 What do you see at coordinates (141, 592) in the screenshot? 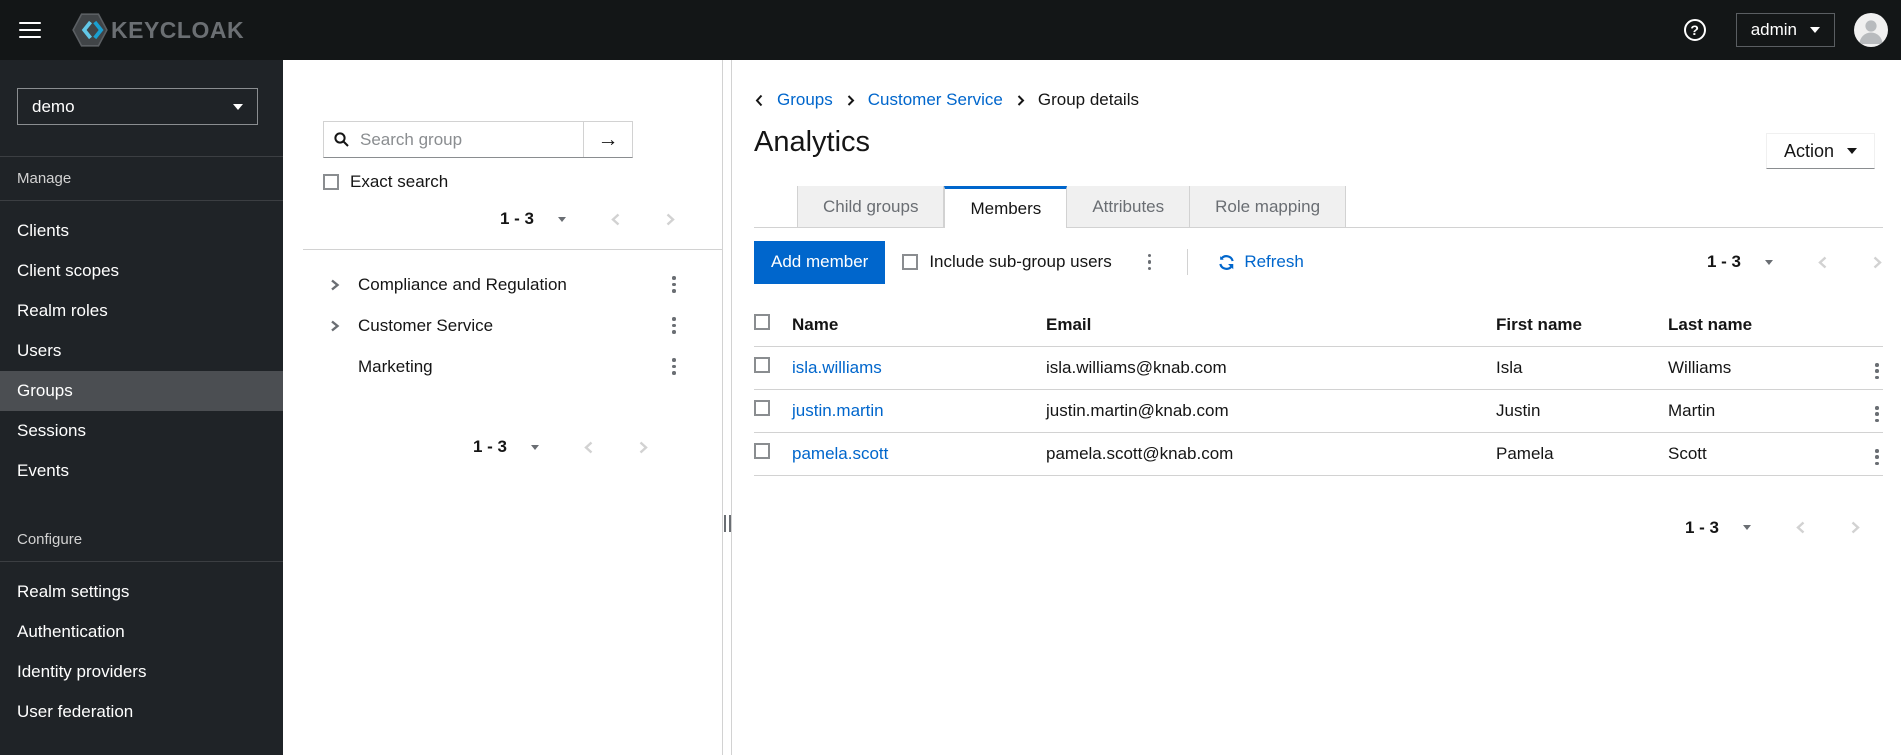
I see `sidebar-item-realm-settings: Realm settings` at bounding box center [141, 592].